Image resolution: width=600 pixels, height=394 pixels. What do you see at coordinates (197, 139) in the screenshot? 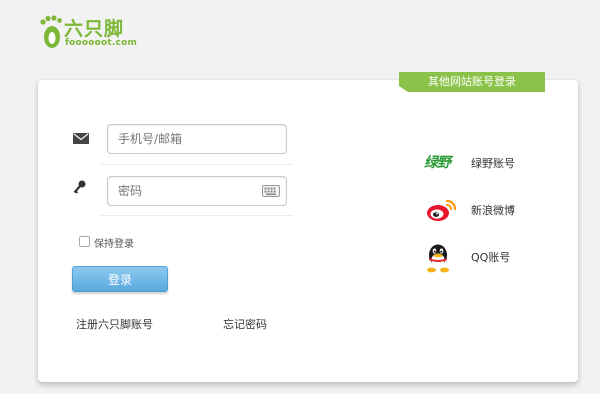
I see `account-input` at bounding box center [197, 139].